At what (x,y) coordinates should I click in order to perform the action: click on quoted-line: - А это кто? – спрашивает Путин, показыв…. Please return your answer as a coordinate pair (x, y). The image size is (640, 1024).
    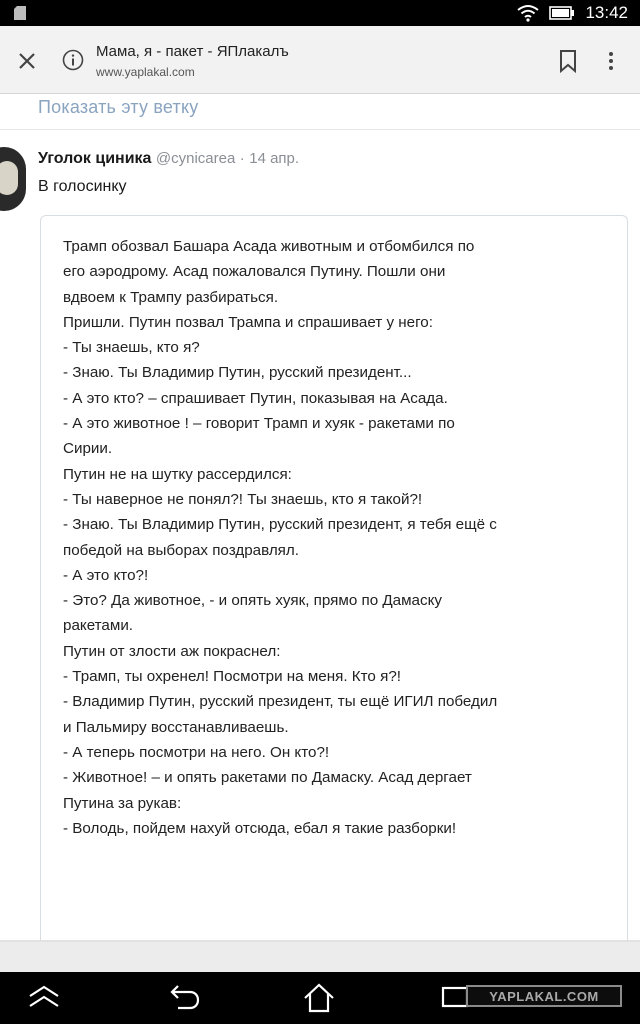
    Looking at the image, I should click on (255, 398).